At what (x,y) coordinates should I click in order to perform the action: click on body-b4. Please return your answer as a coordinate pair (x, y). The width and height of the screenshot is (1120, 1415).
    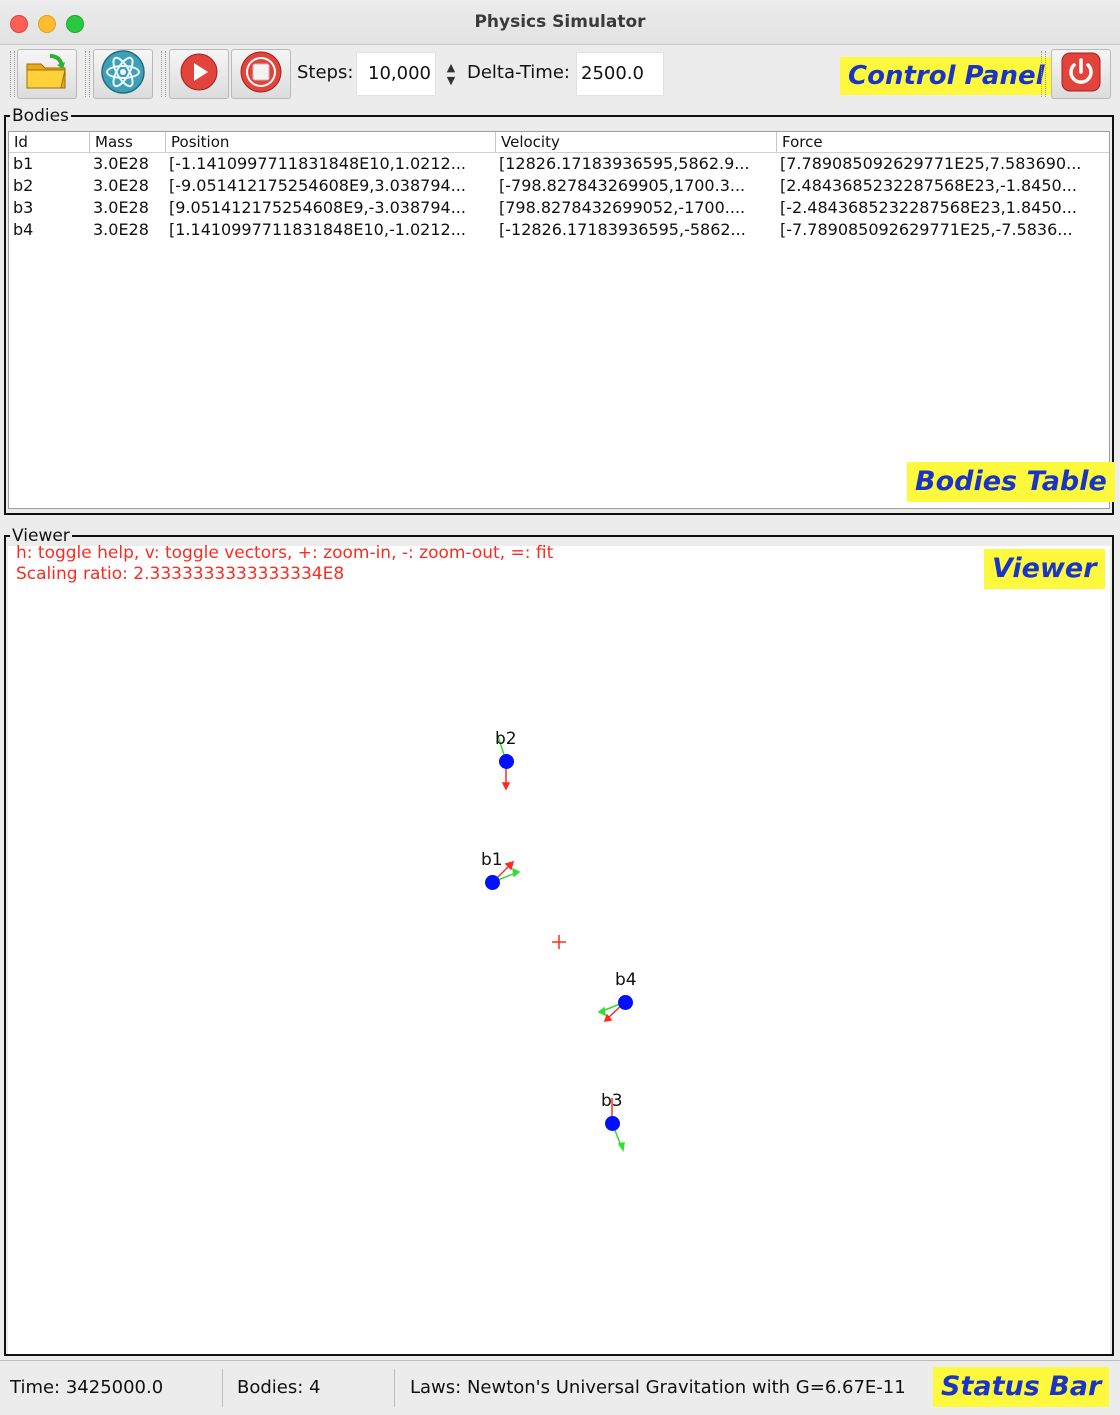
    Looking at the image, I should click on (625, 1002).